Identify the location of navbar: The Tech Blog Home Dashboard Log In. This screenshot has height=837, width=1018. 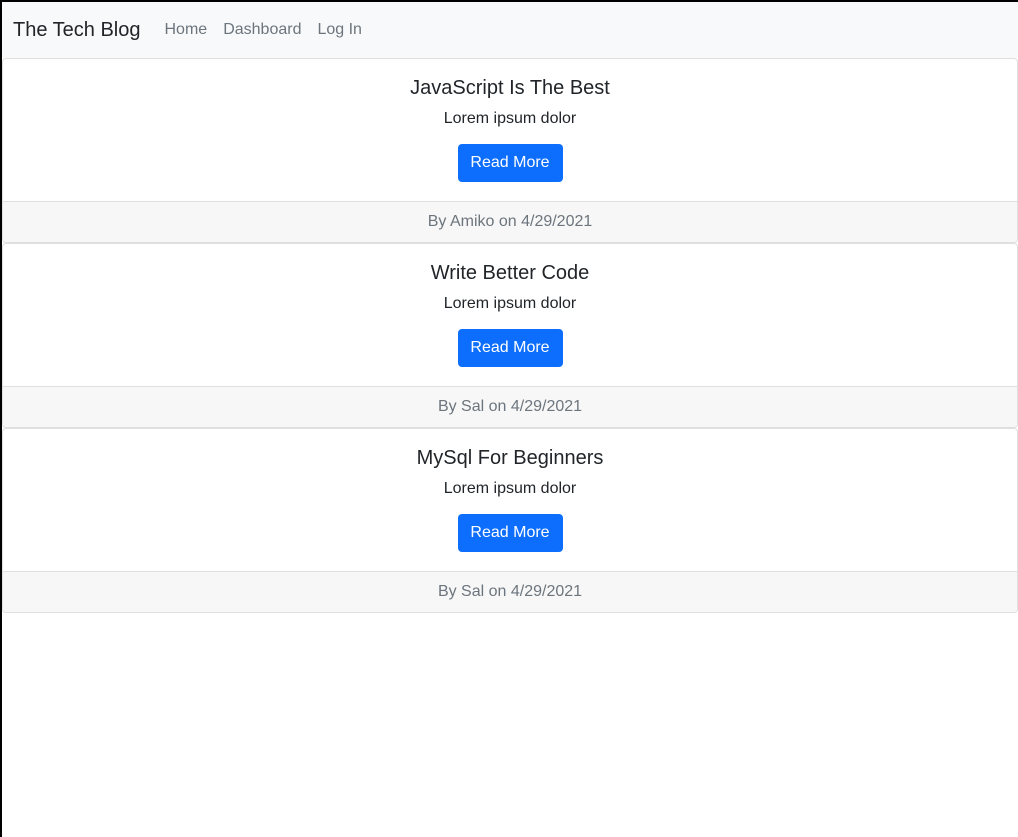
(510, 30).